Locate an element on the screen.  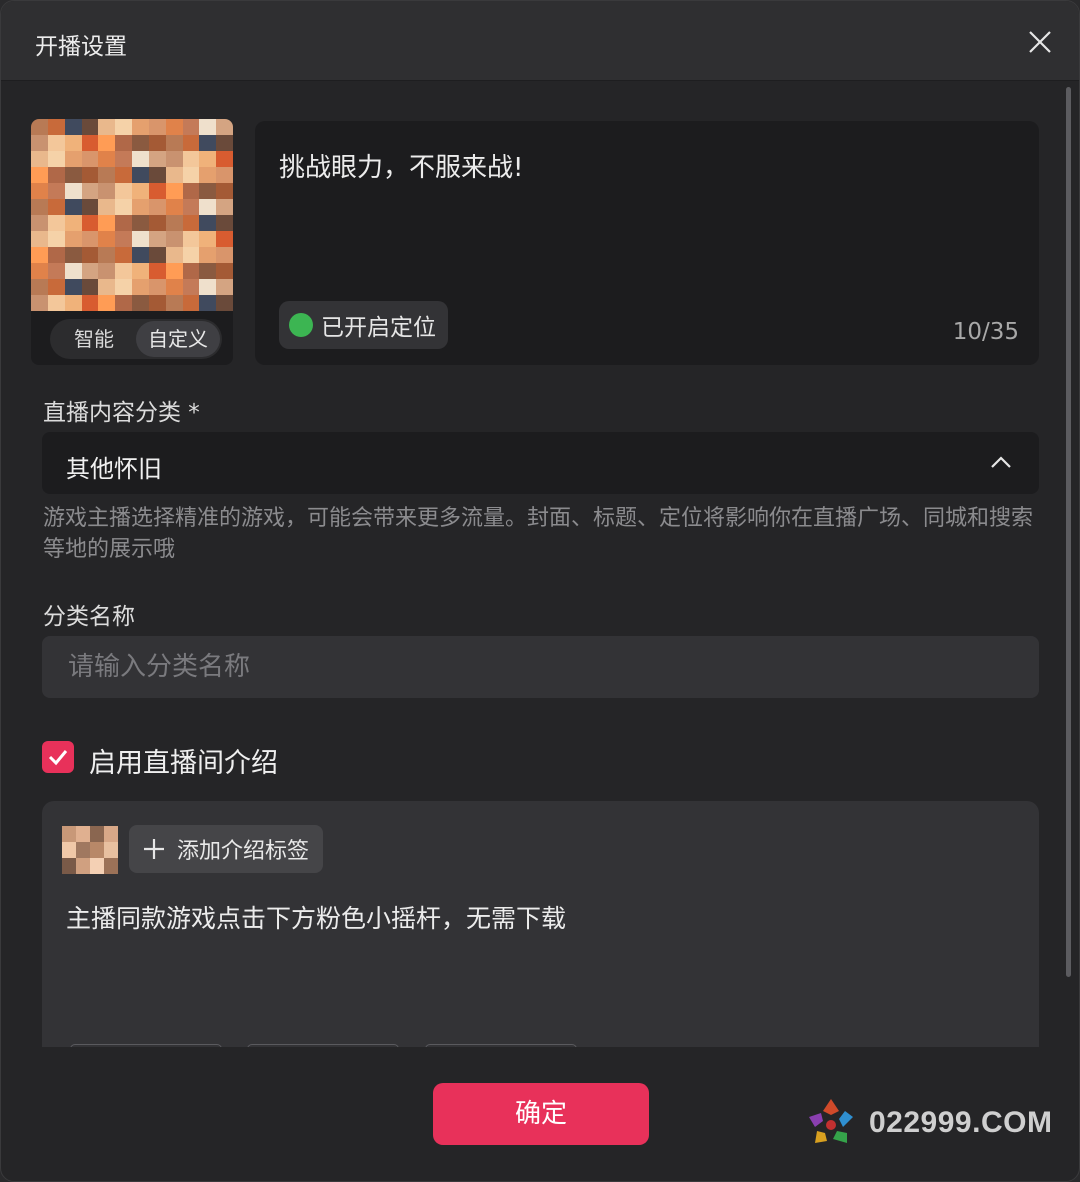
cover-panel: 智能 自定义 is located at coordinates (132, 242).